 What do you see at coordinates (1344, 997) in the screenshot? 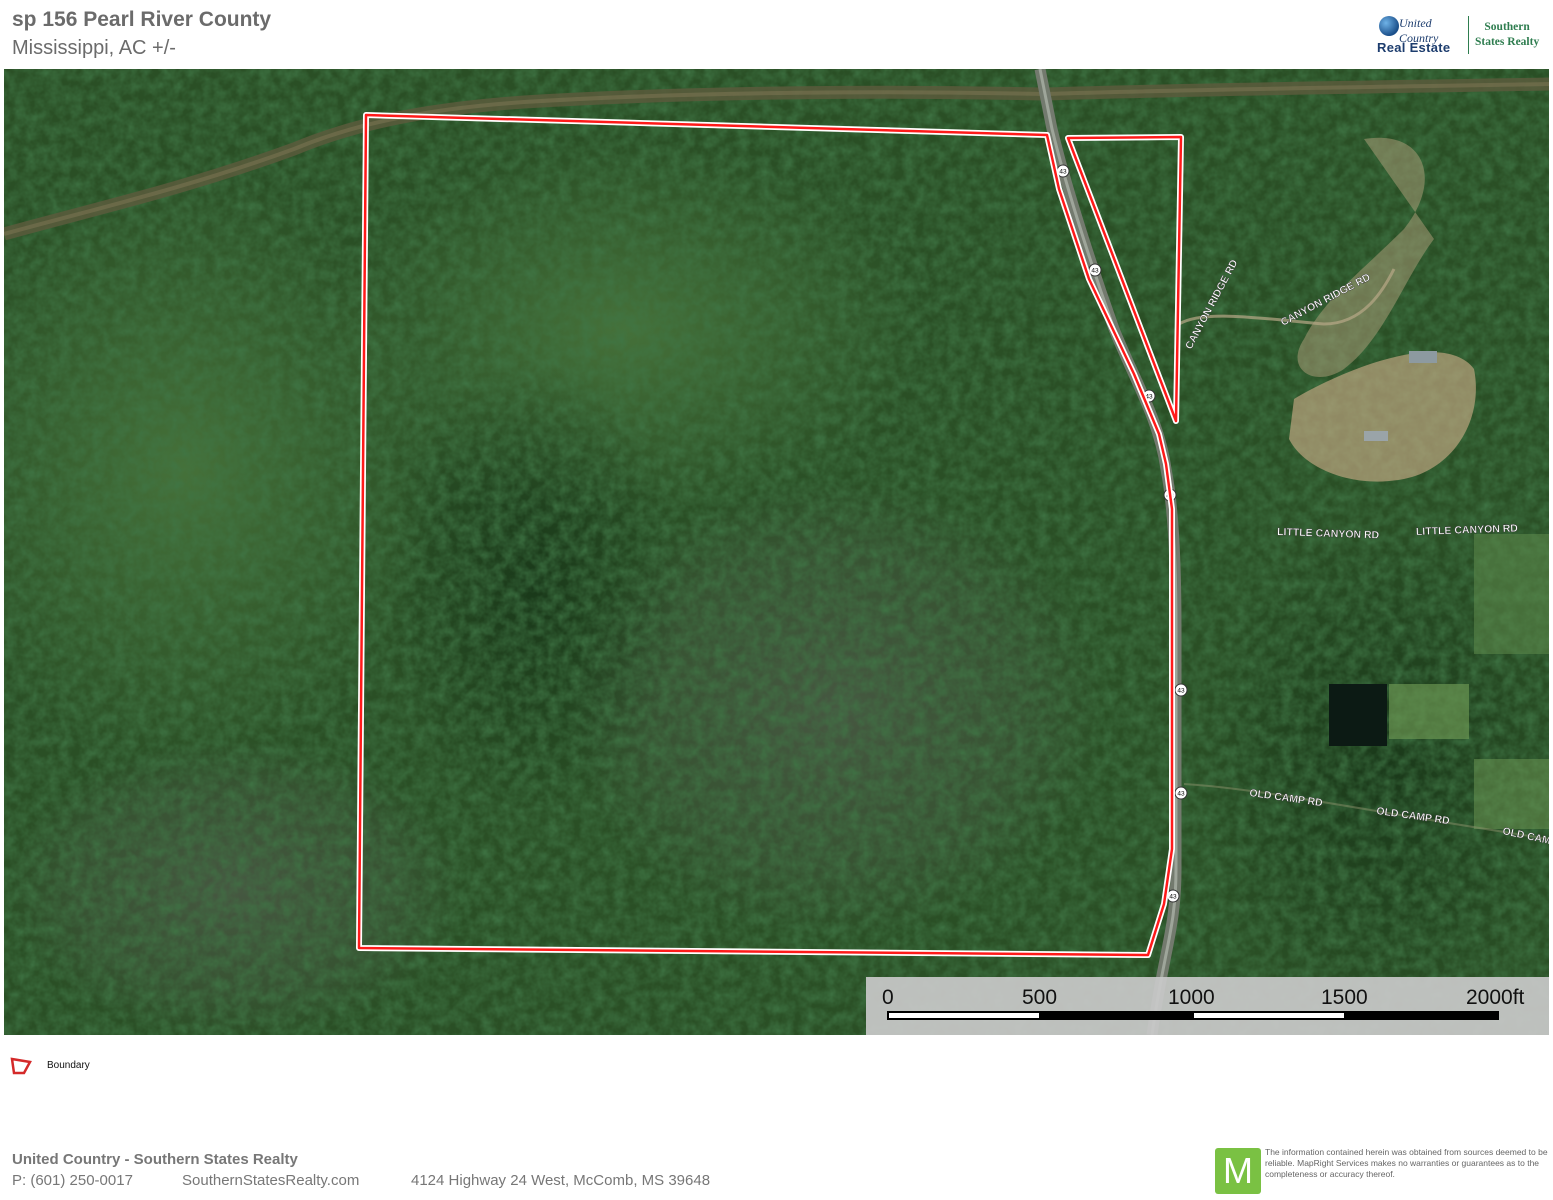
I see `scale-label: 1500` at bounding box center [1344, 997].